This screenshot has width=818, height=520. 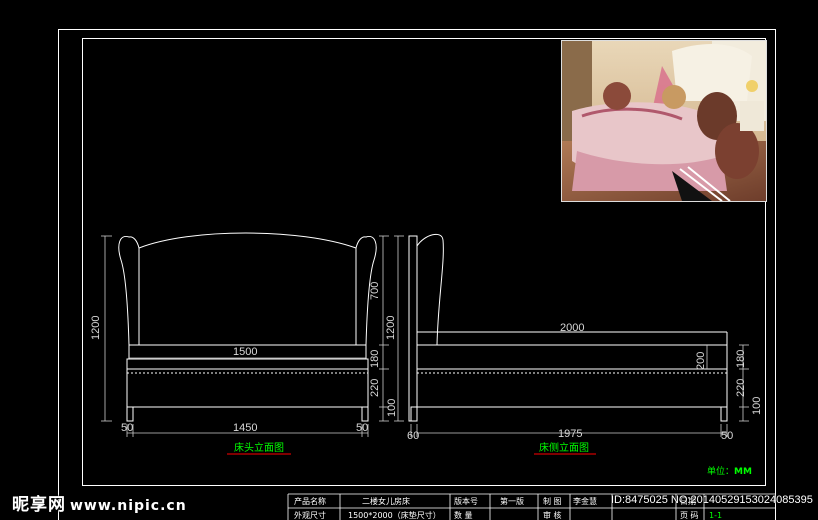 I want to click on tb-product-name-label: 产品名称, so click(x=310, y=501).